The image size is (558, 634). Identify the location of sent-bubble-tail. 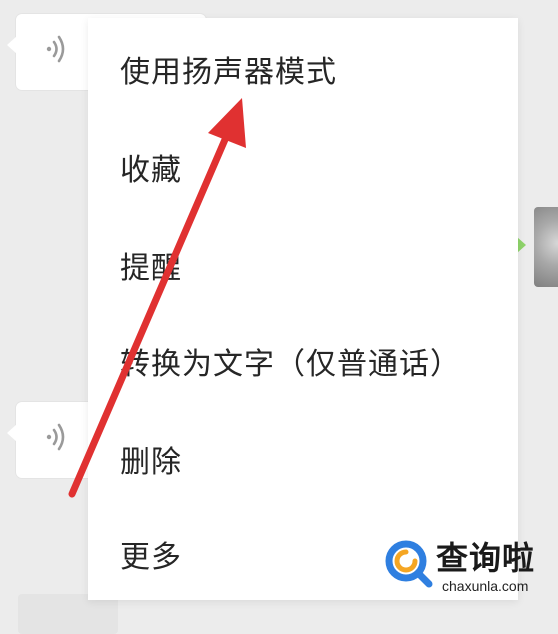
(521, 245).